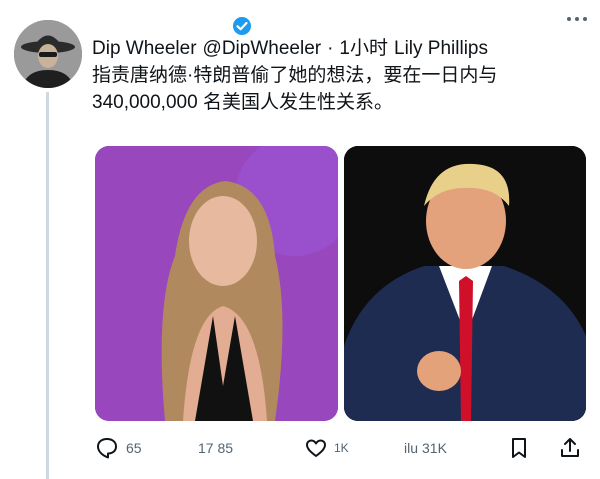  I want to click on bookmark-button, so click(519, 448).